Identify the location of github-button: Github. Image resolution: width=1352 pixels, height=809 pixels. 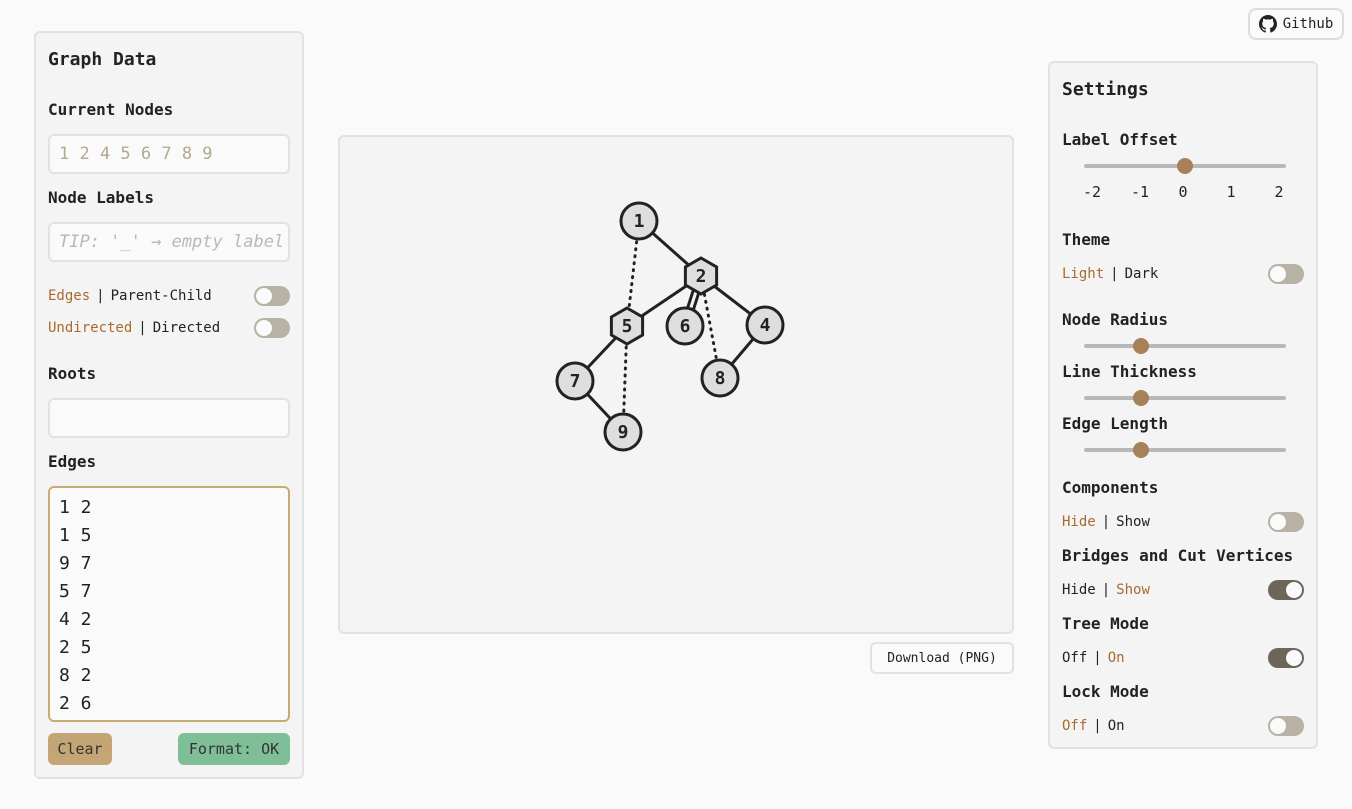
(1296, 24).